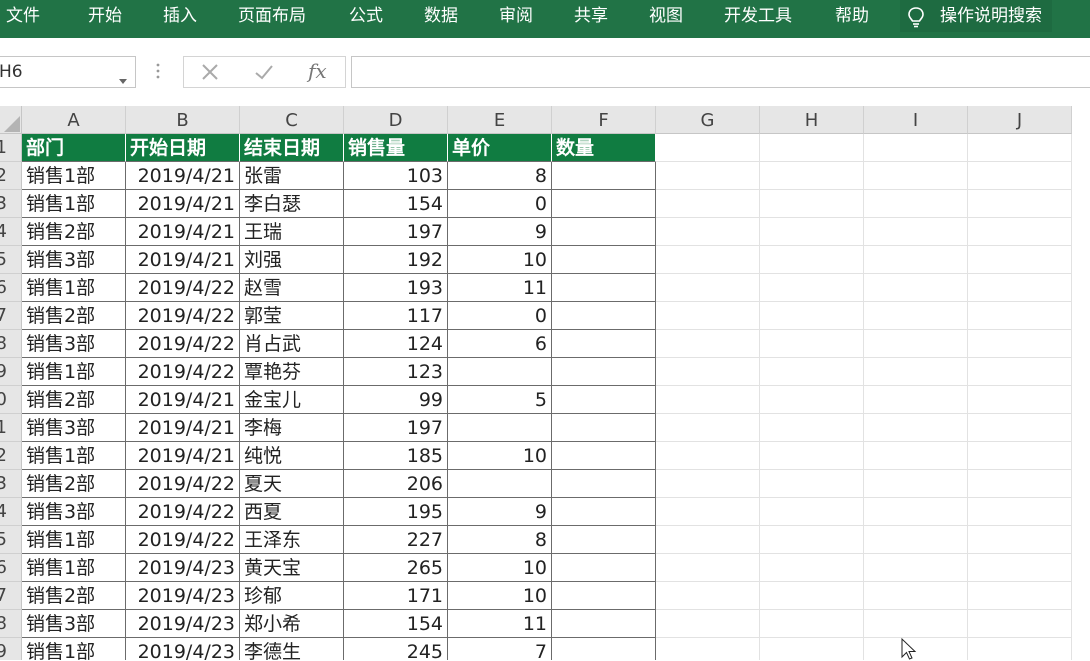  What do you see at coordinates (11, 596) in the screenshot?
I see `row-header: 17` at bounding box center [11, 596].